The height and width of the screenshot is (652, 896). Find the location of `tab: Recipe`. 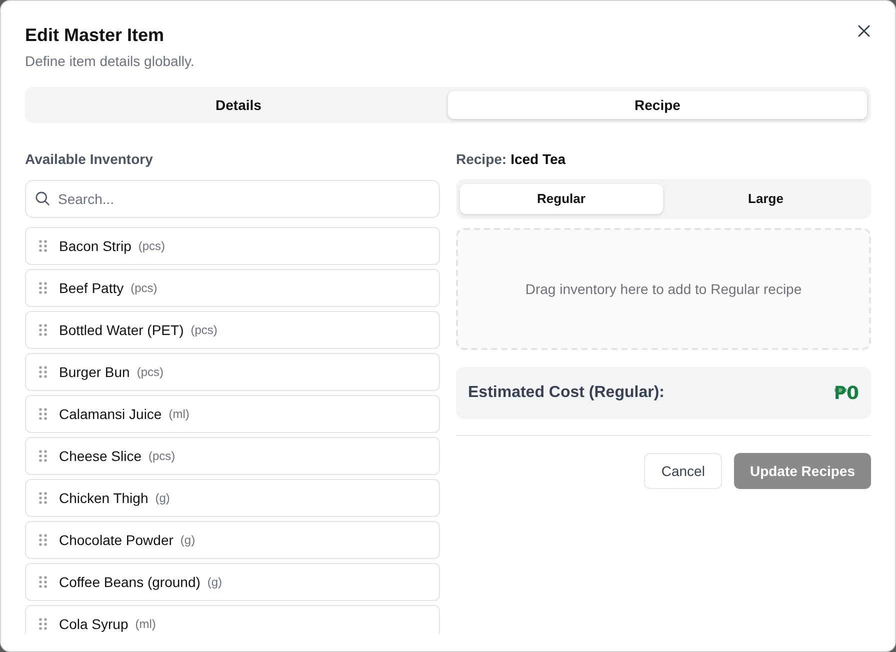

tab: Recipe is located at coordinates (657, 105).